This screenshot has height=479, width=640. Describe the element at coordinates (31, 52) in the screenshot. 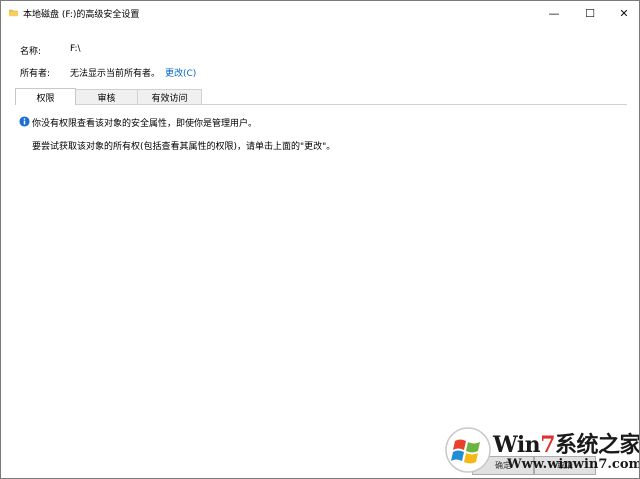

I see `name-label: 名称:` at that location.